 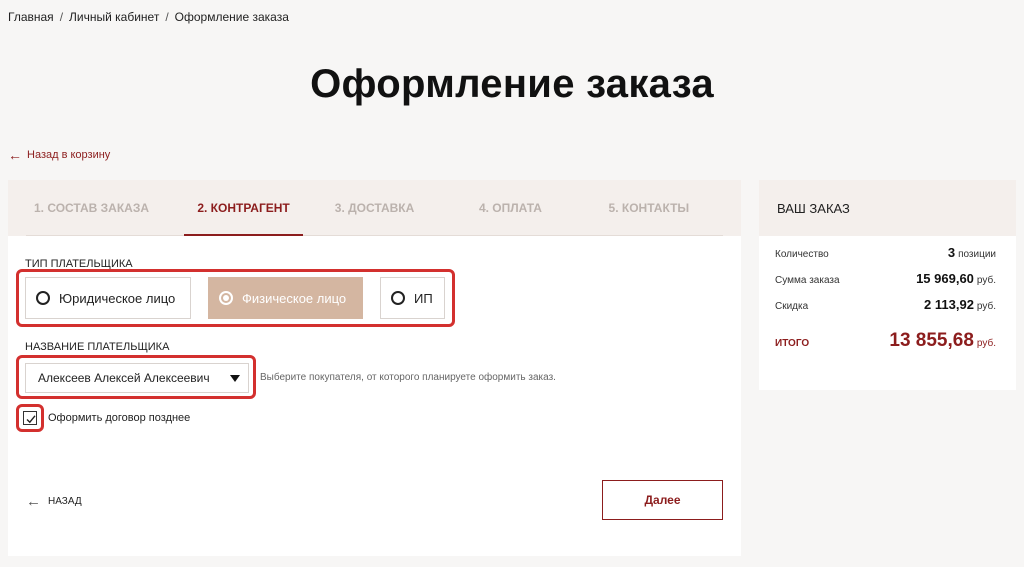 I want to click on checkmark-icon, so click(x=31, y=419).